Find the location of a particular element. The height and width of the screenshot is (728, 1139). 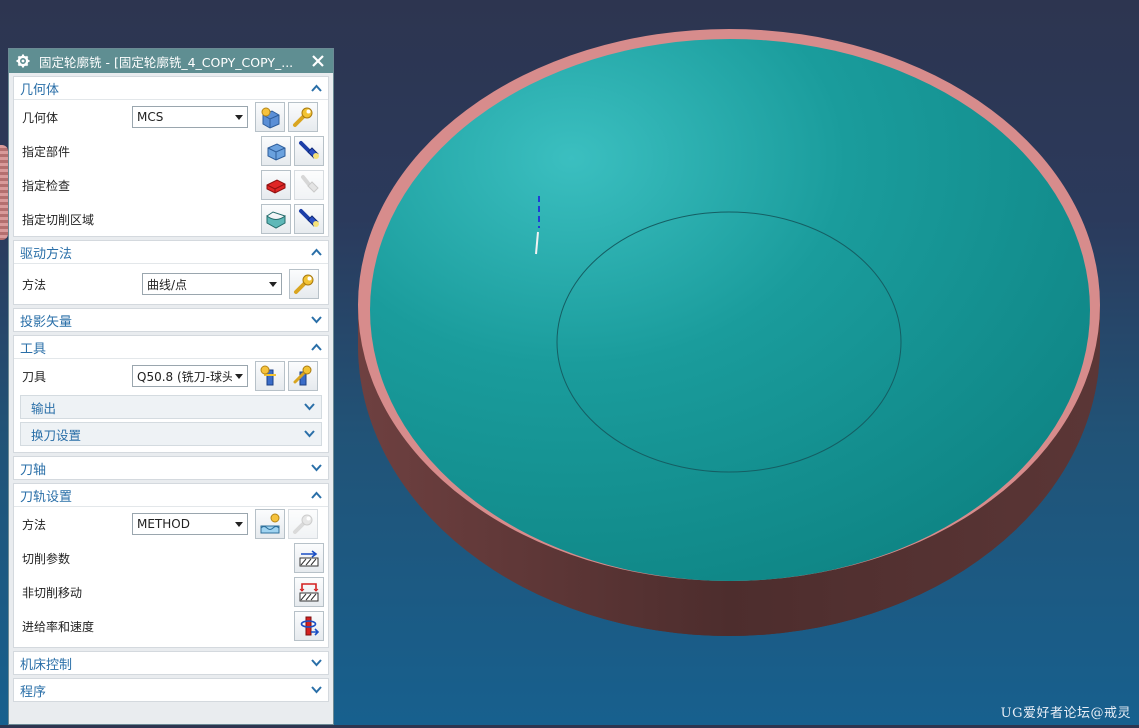

tool-select: Q50.8 (铣刀-球头 is located at coordinates (190, 376).